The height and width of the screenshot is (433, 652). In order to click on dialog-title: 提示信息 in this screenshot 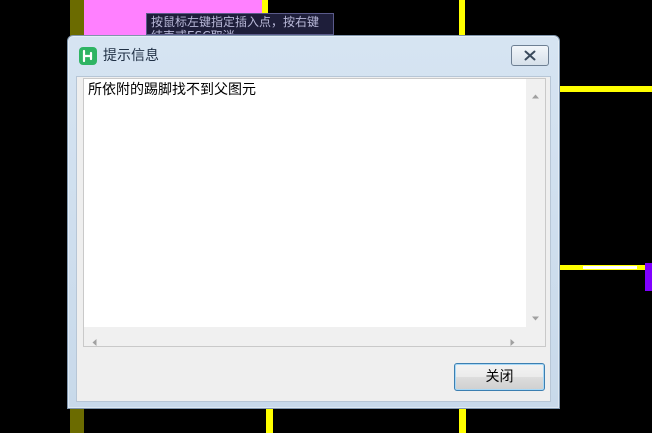, I will do `click(131, 56)`.